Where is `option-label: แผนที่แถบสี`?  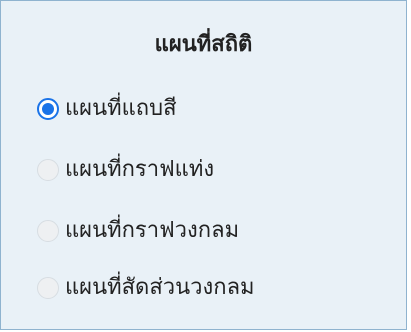
option-label: แผนที่แถบสี is located at coordinates (121, 108).